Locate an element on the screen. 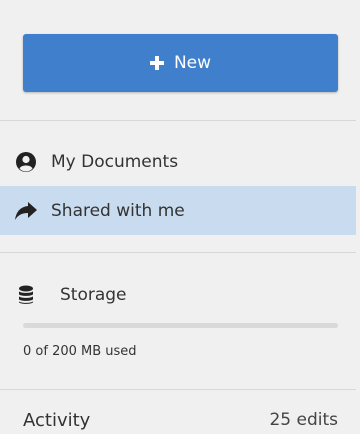 This screenshot has width=360, height=434. storage-header: Storage is located at coordinates (178, 295).